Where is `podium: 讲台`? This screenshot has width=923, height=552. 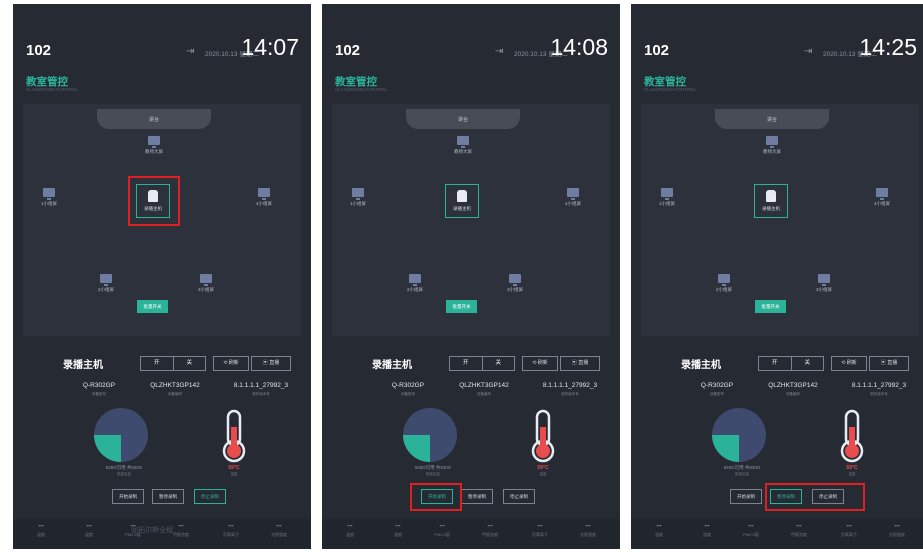 podium: 讲台 is located at coordinates (463, 119).